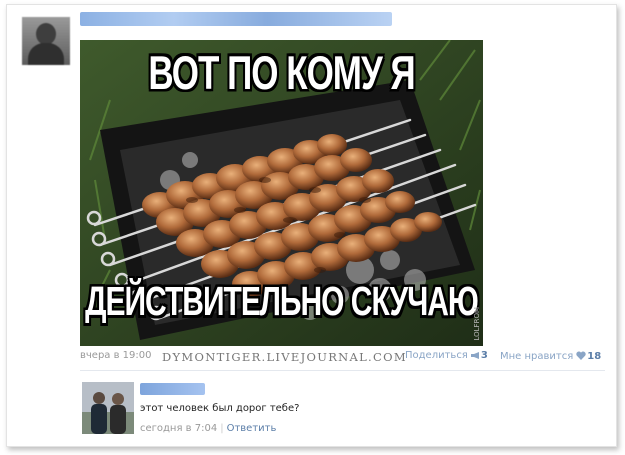 This screenshot has width=625, height=455. I want to click on comment-time: сегодня в 7:04, so click(178, 428).